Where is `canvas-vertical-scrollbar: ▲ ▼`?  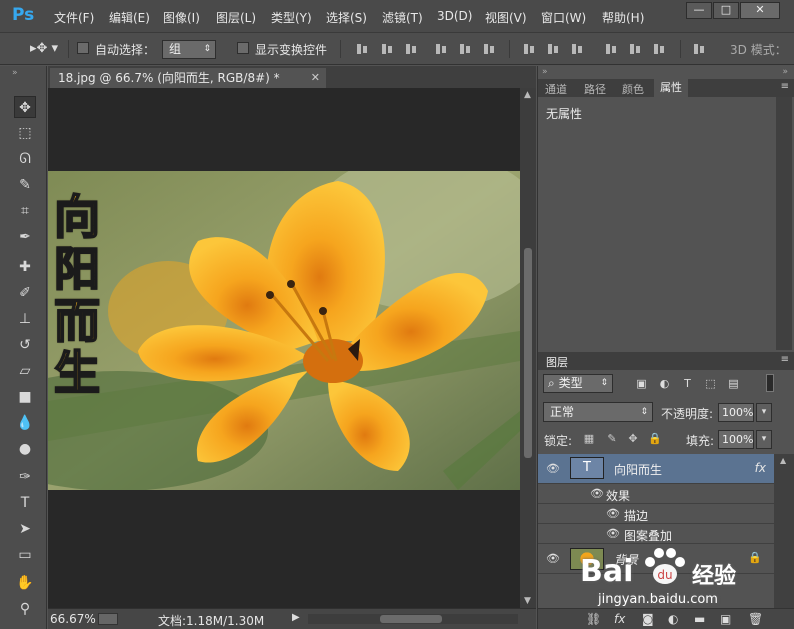 canvas-vertical-scrollbar: ▲ ▼ is located at coordinates (528, 348).